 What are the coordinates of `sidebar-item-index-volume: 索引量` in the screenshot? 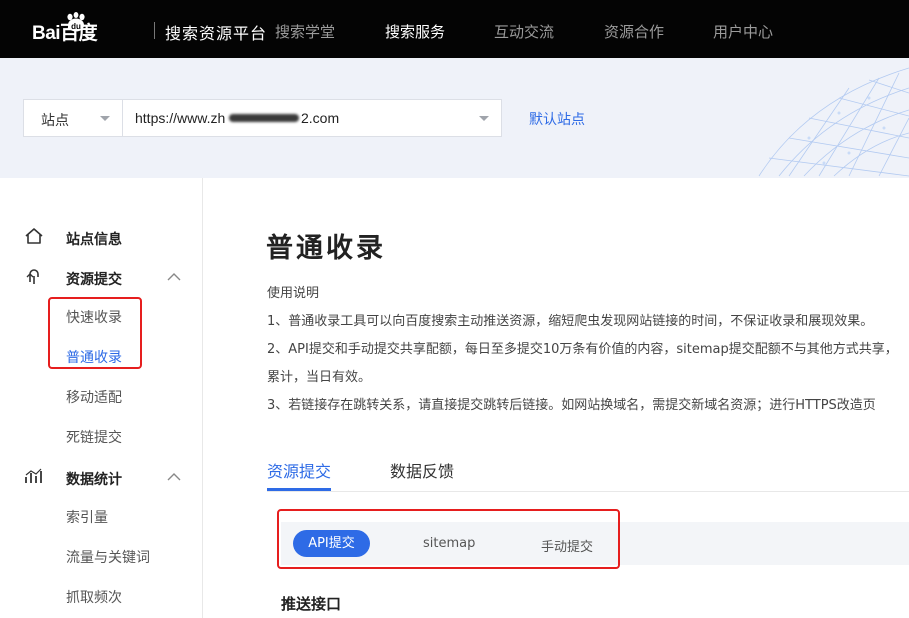 It's located at (87, 517).